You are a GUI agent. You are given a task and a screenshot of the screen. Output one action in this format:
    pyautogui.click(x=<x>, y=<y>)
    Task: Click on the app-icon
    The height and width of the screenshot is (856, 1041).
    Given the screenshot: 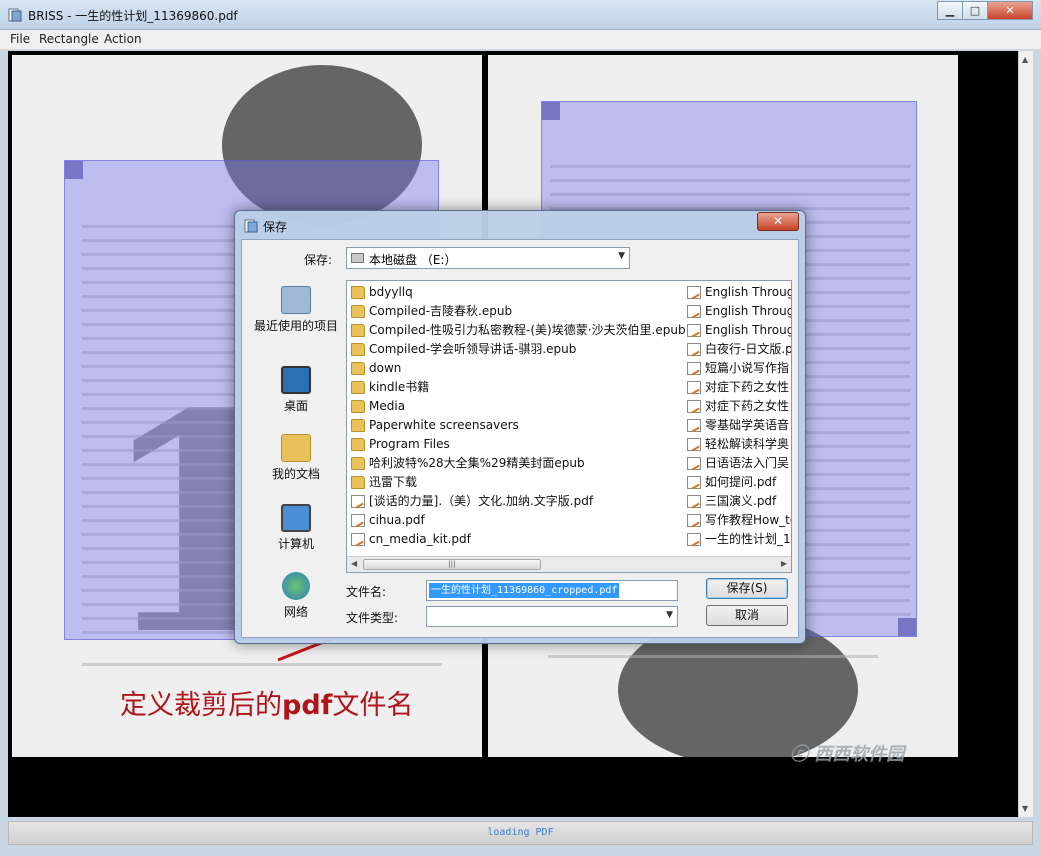 What is the action you would take?
    pyautogui.click(x=15, y=15)
    